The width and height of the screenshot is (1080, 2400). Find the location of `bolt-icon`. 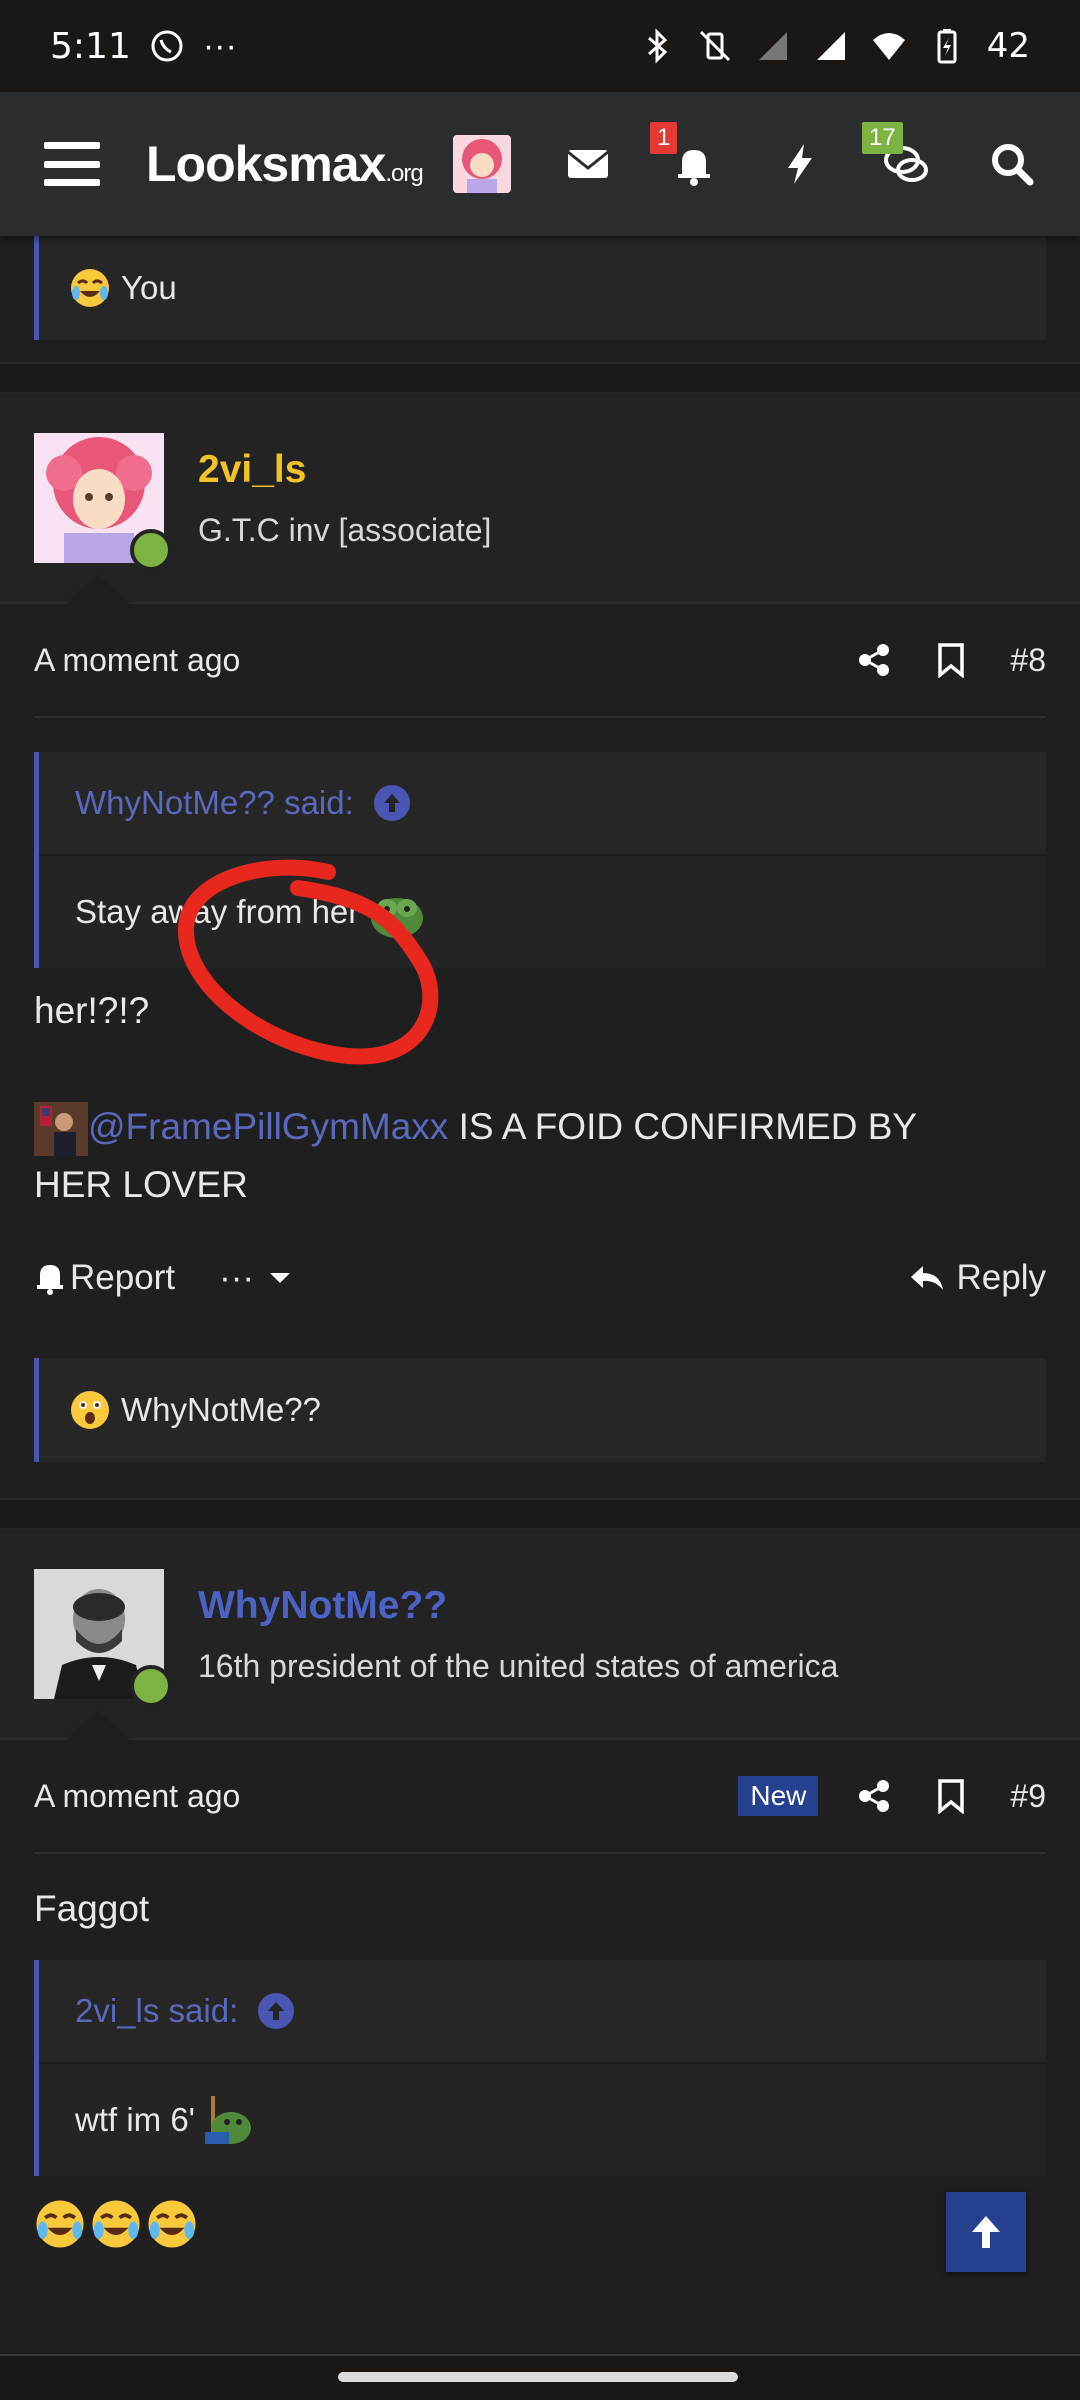

bolt-icon is located at coordinates (800, 164).